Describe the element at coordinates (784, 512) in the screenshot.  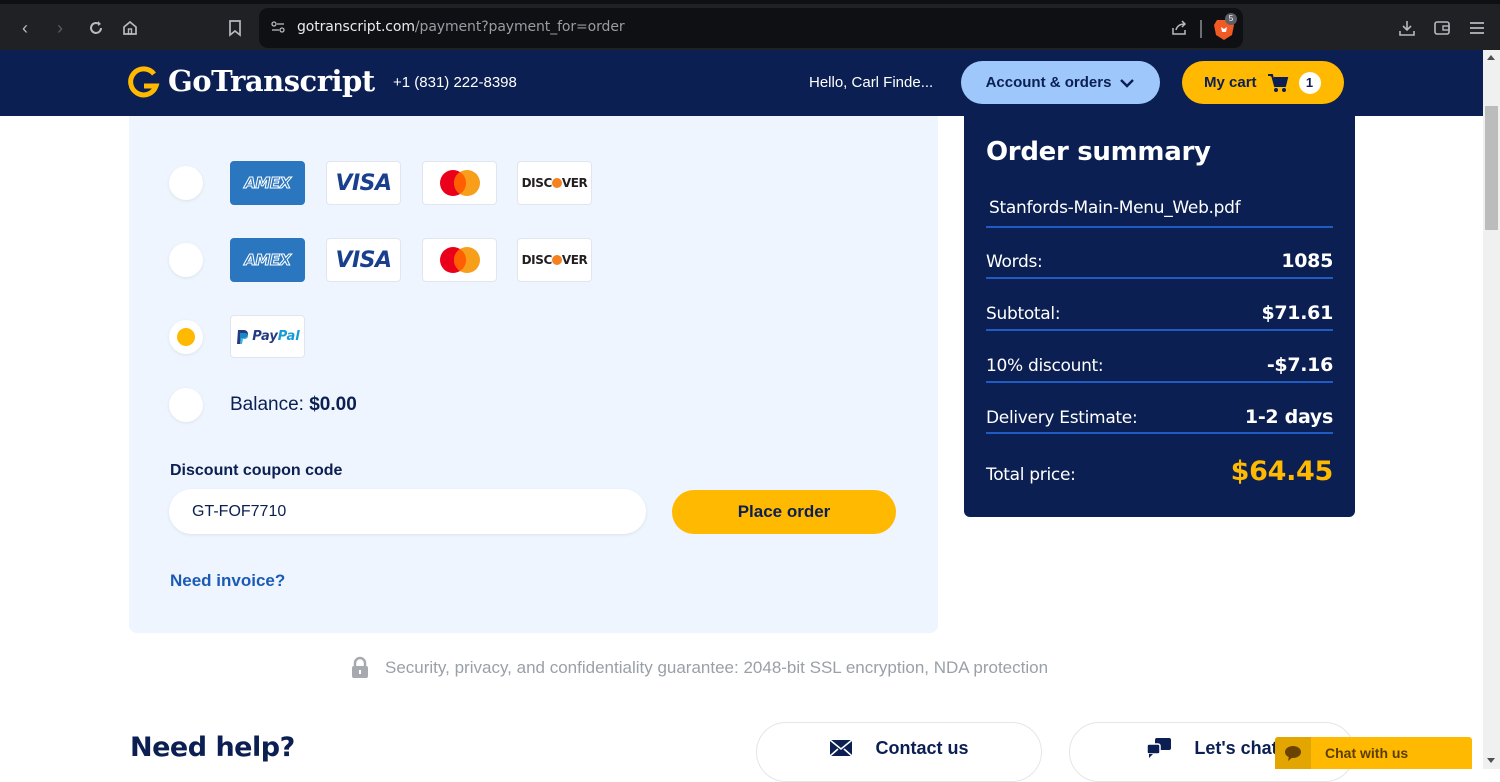
I see `place-order-button: Place order` at that location.